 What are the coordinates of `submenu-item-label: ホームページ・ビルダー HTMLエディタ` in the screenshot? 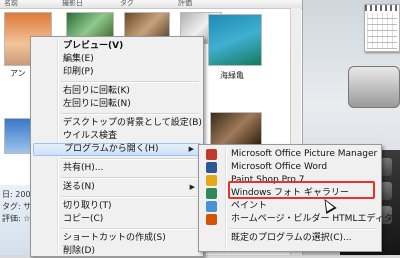 It's located at (312, 219).